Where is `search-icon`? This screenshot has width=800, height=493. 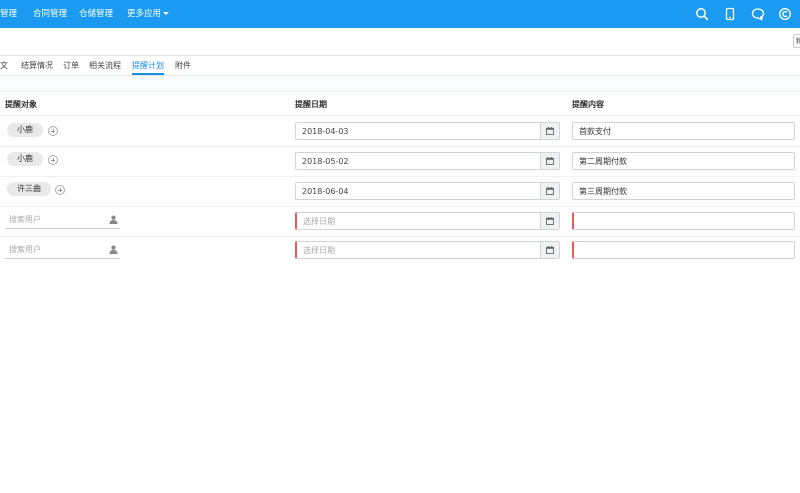
search-icon is located at coordinates (702, 14).